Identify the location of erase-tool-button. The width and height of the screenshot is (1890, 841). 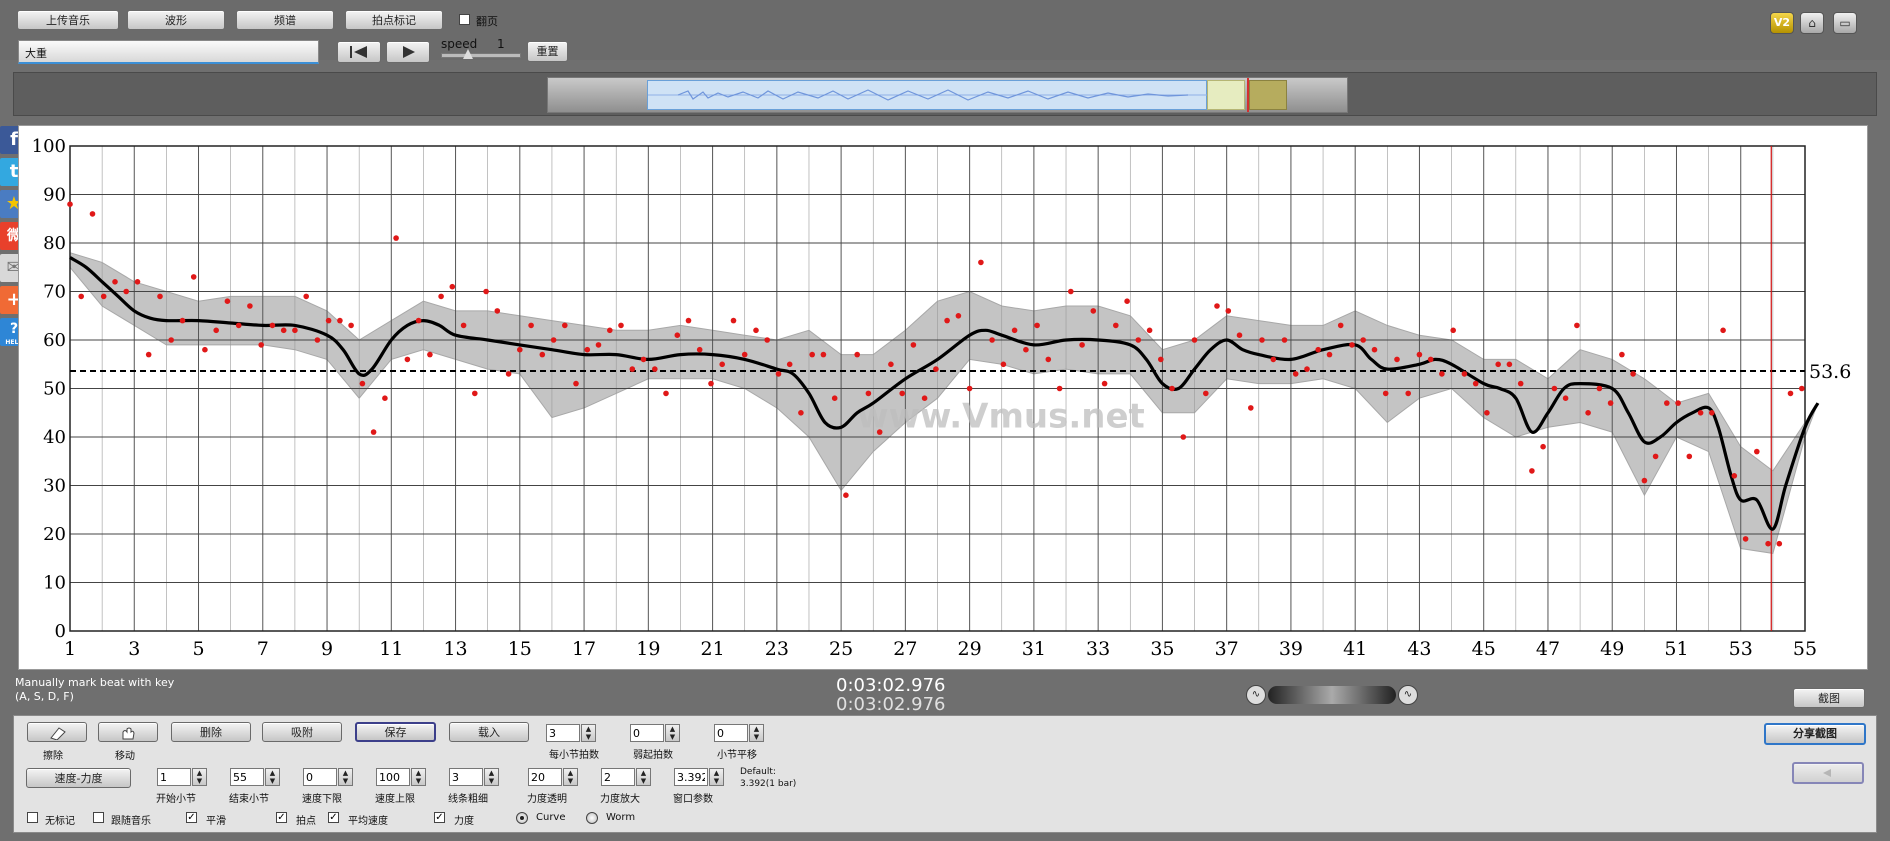
(57, 732).